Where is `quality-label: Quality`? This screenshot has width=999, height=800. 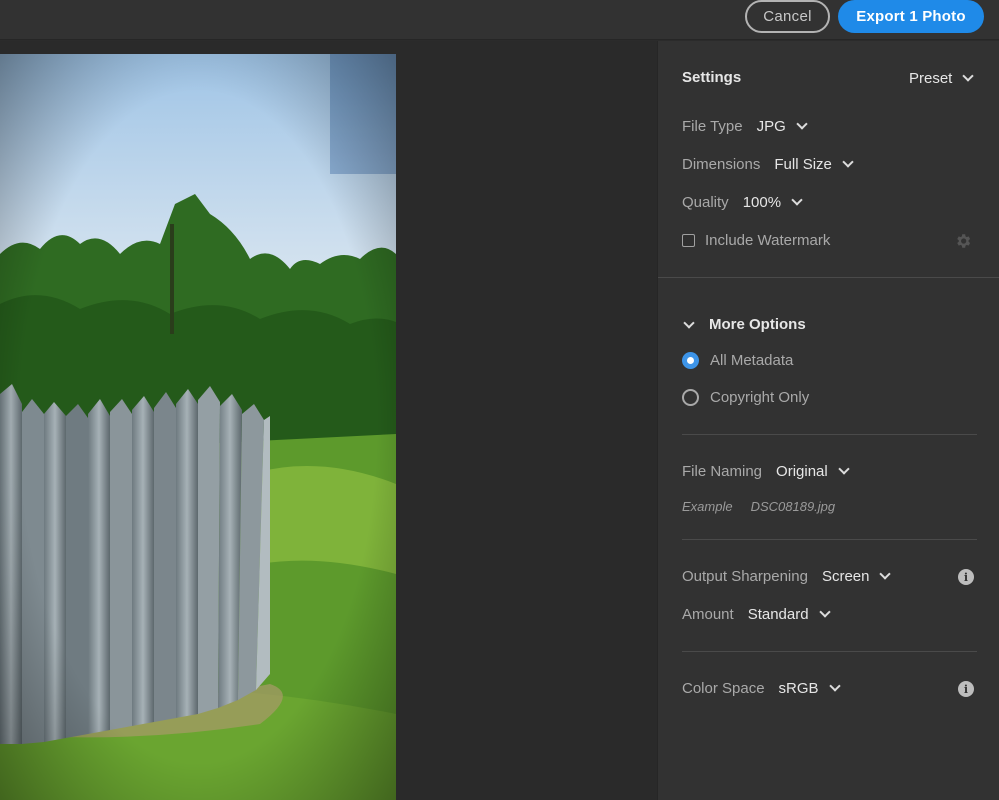
quality-label: Quality is located at coordinates (705, 202).